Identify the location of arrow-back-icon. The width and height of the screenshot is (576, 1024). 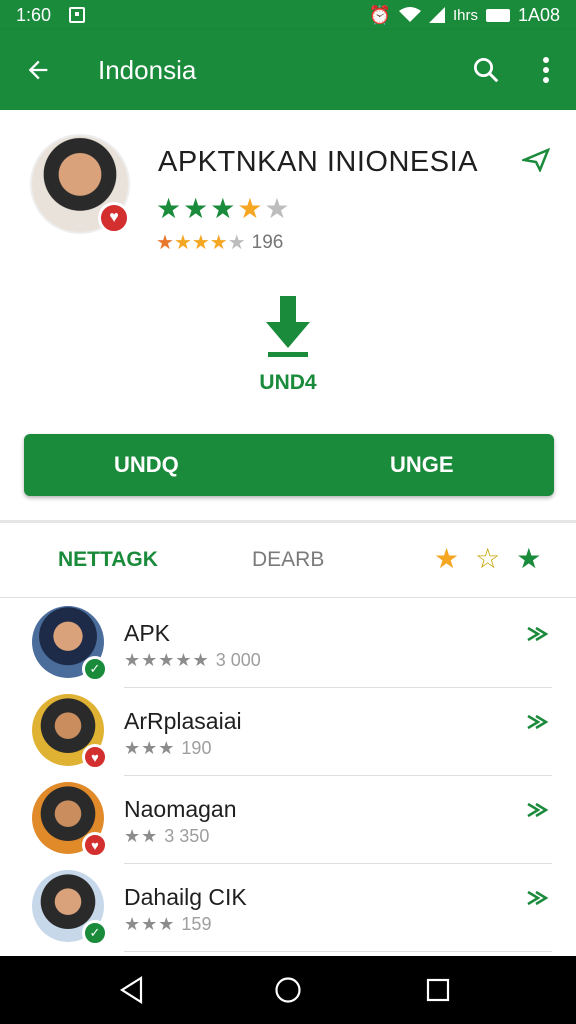
(38, 70).